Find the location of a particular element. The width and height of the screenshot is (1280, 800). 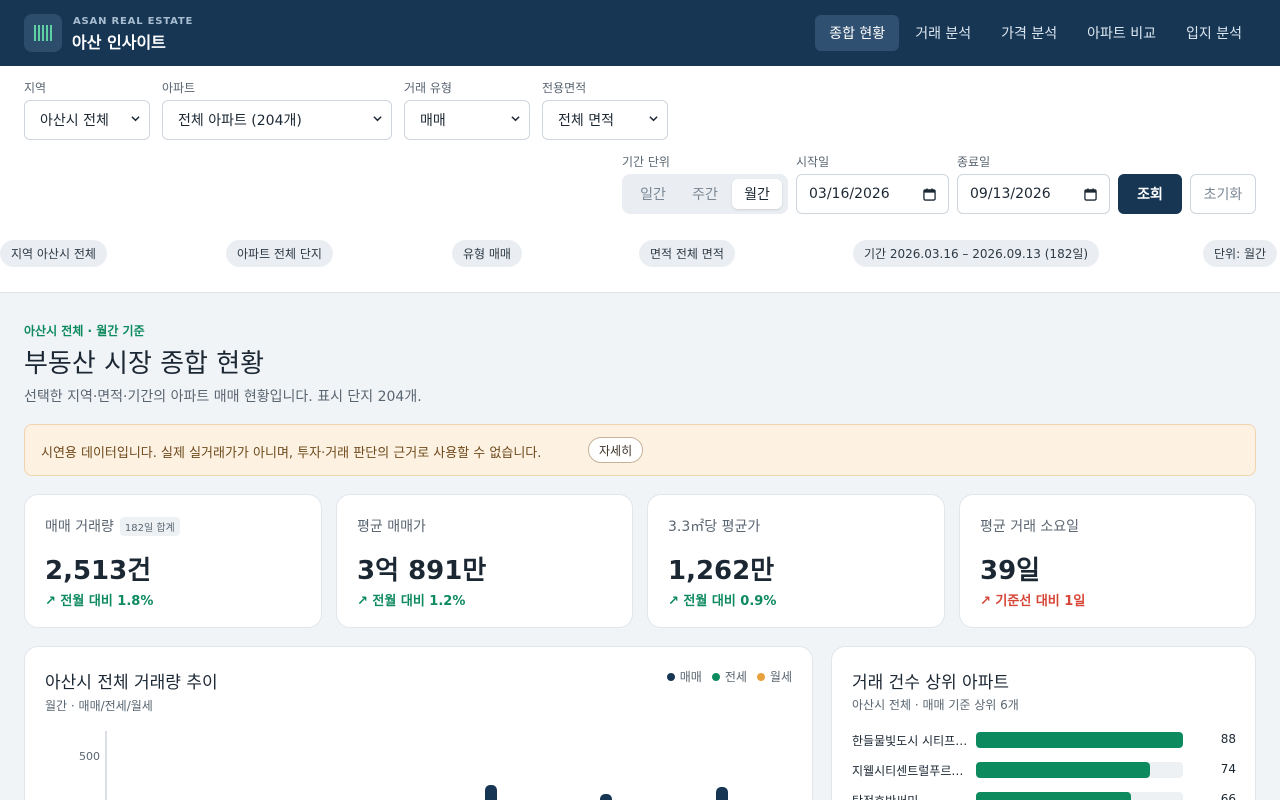

top-list-subtitle: 아산시 전체 · 매매 기준 상위 6개 is located at coordinates (935, 705).